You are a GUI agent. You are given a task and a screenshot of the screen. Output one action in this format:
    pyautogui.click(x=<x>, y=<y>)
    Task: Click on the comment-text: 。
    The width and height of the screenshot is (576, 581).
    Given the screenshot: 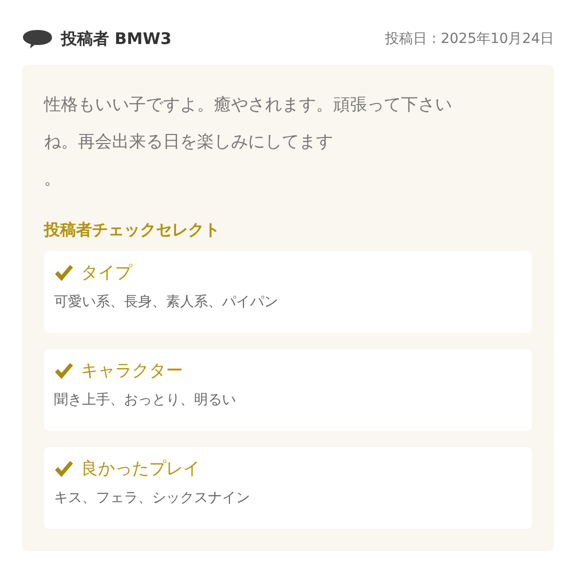 What is the action you would take?
    pyautogui.click(x=53, y=179)
    